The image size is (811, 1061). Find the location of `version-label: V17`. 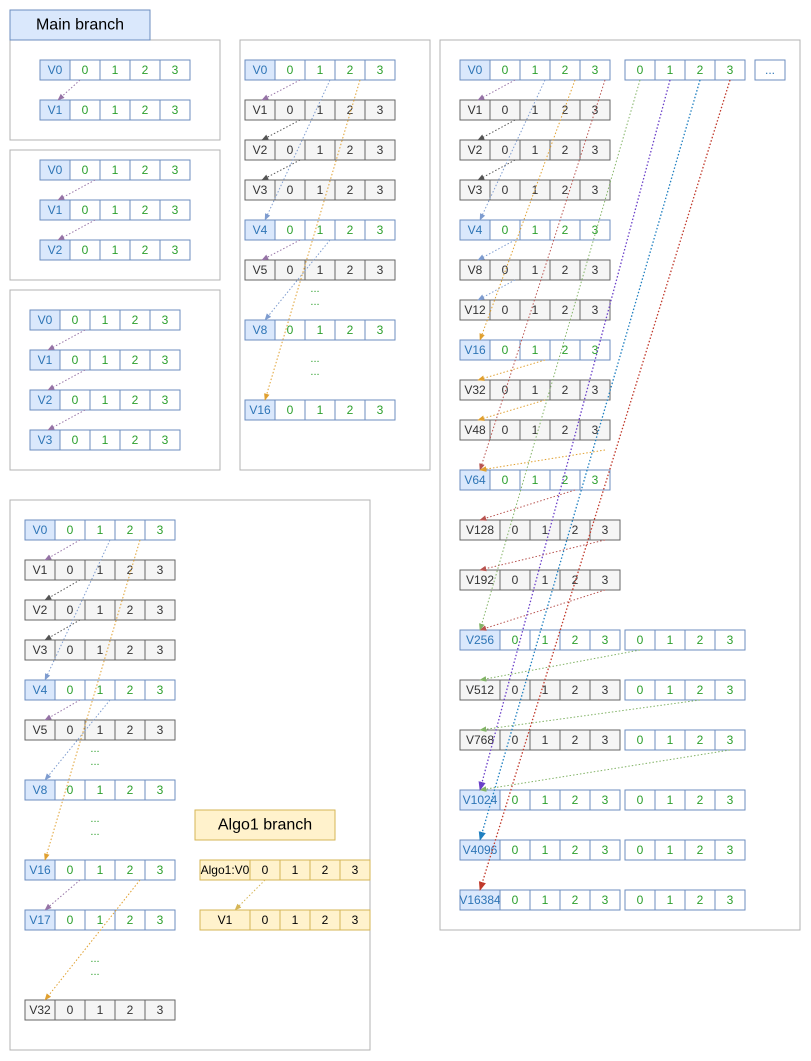

version-label: V17 is located at coordinates (40, 920).